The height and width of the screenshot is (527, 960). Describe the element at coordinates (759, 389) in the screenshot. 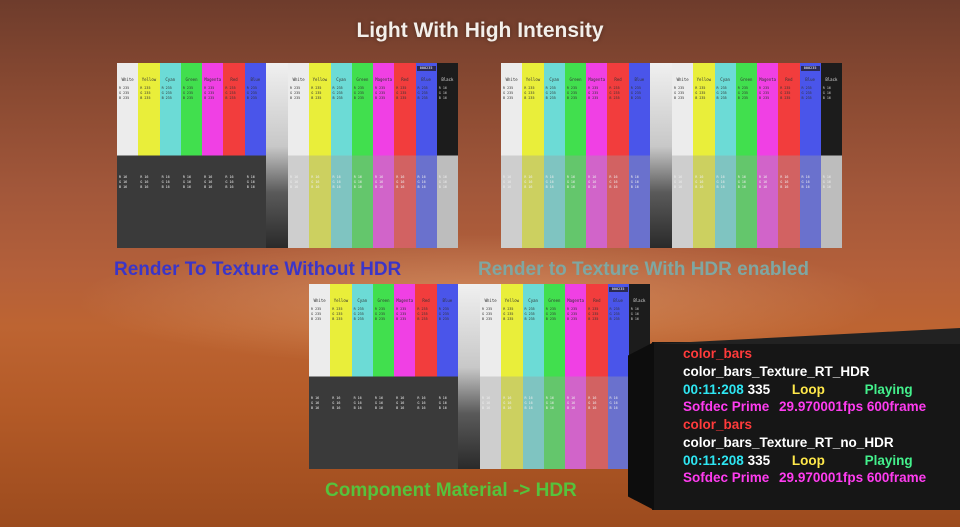

I see `info-frame: 335` at that location.